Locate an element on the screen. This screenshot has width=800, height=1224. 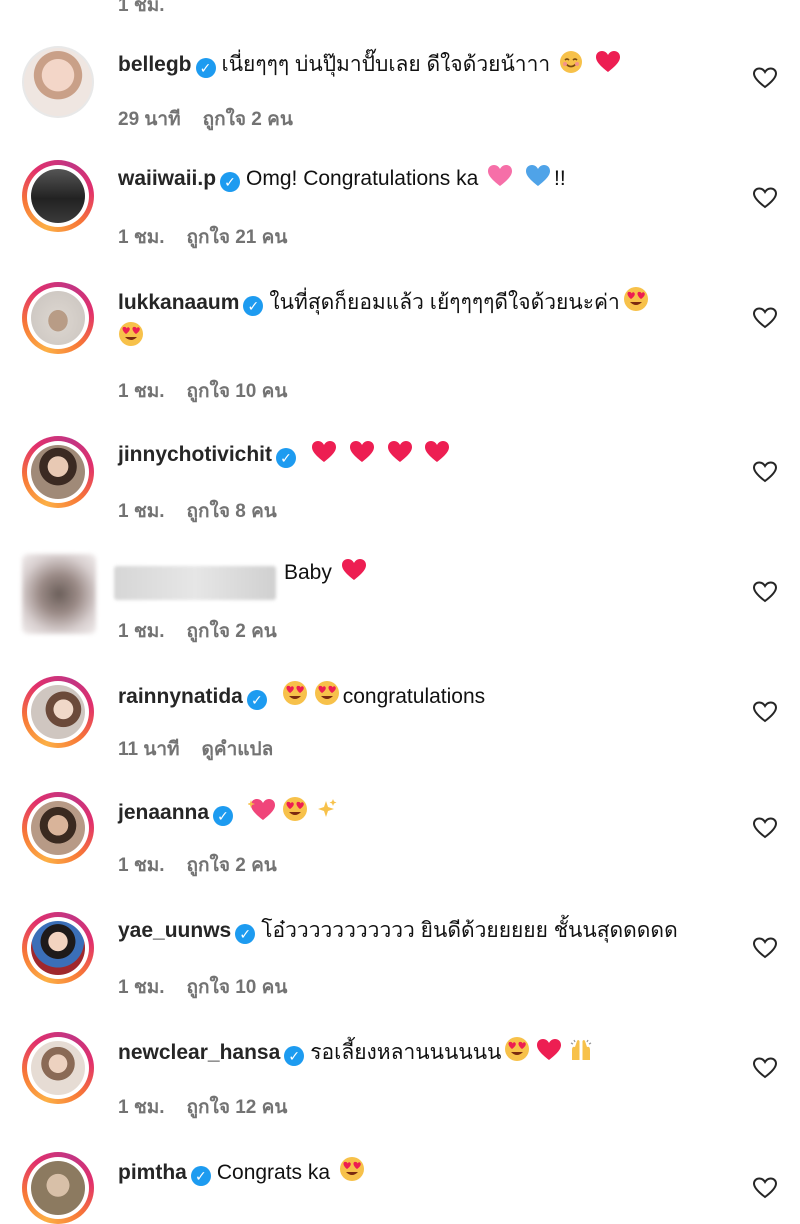
comment-text: รอเลี้ยงหลานนนนนน is located at coordinates (406, 1052).